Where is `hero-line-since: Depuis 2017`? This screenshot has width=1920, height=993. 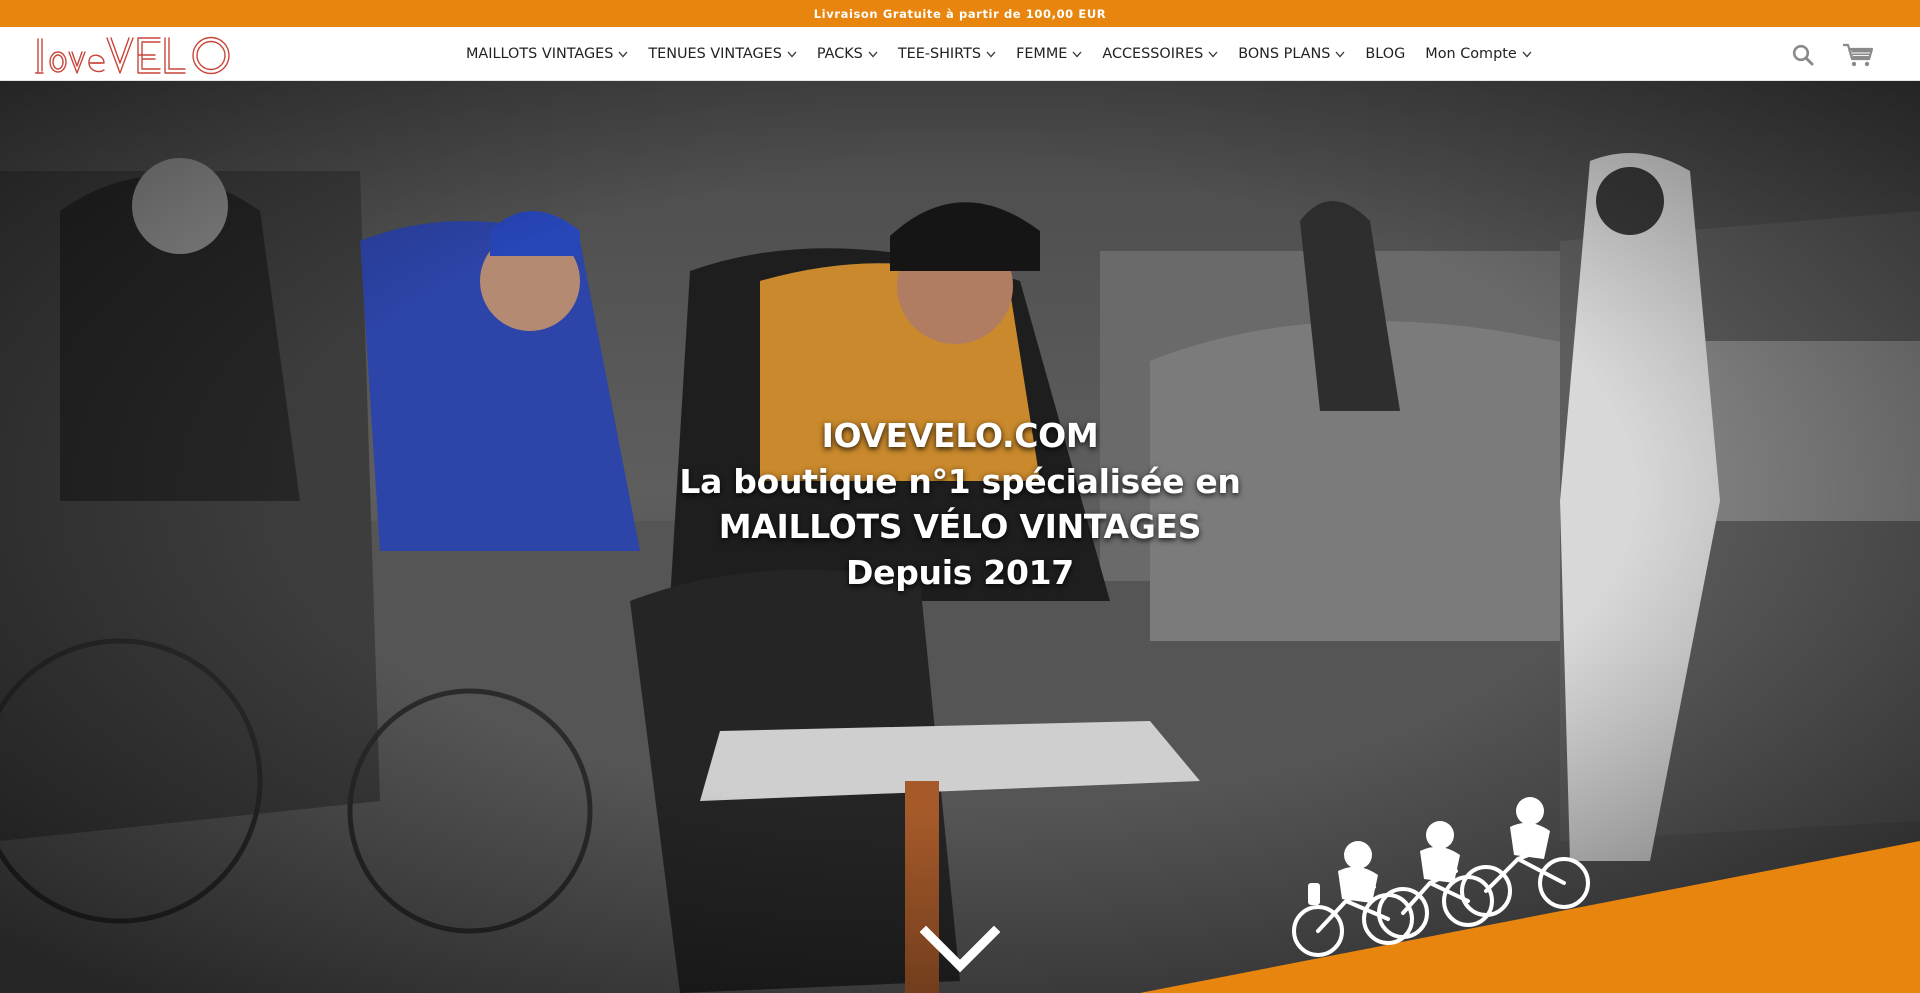 hero-line-since: Depuis 2017 is located at coordinates (960, 572).